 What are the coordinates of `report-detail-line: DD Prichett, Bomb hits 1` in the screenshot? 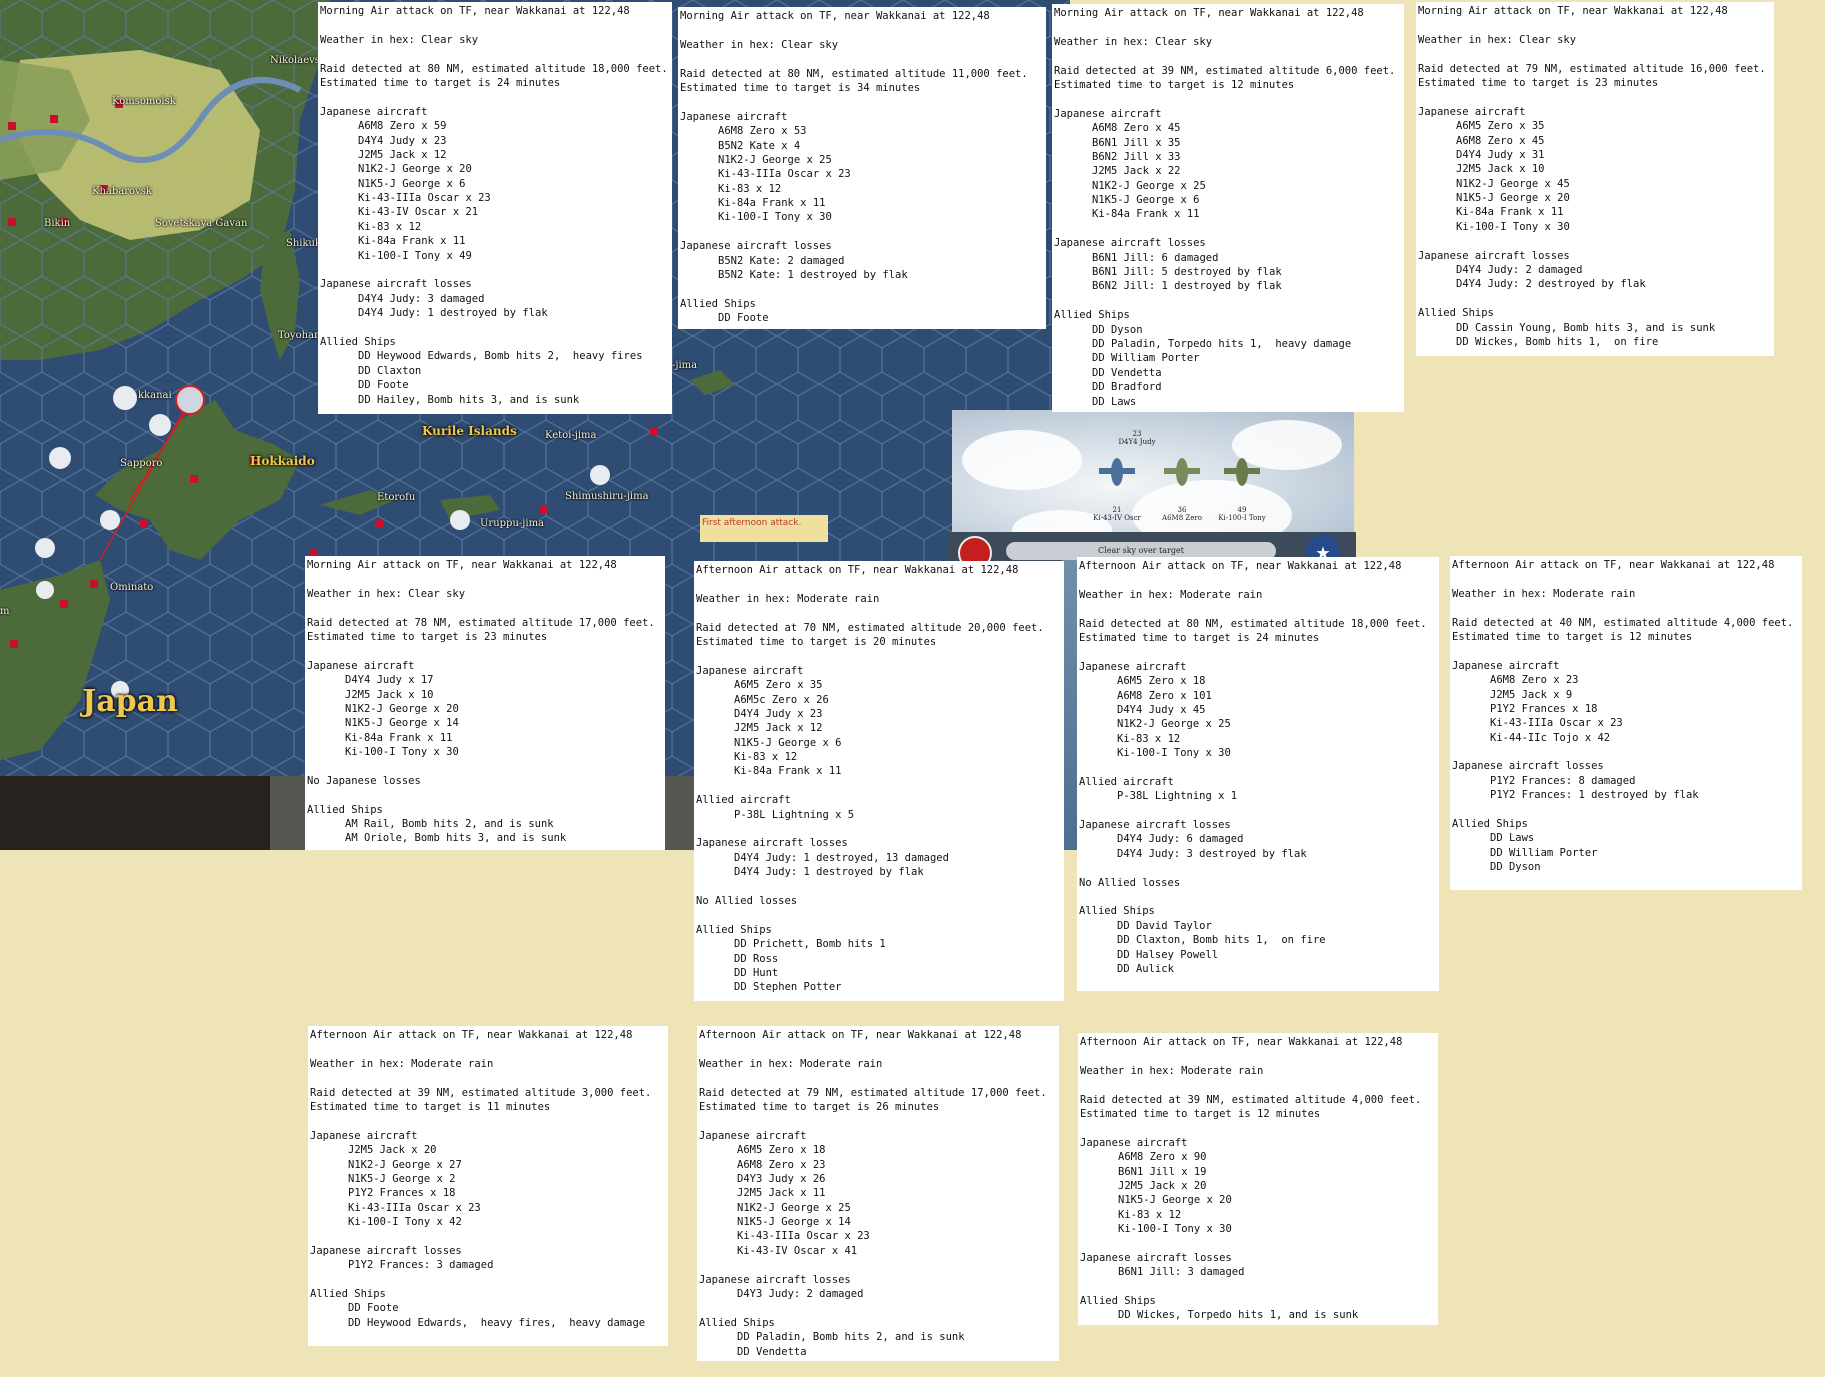 It's located at (810, 944).